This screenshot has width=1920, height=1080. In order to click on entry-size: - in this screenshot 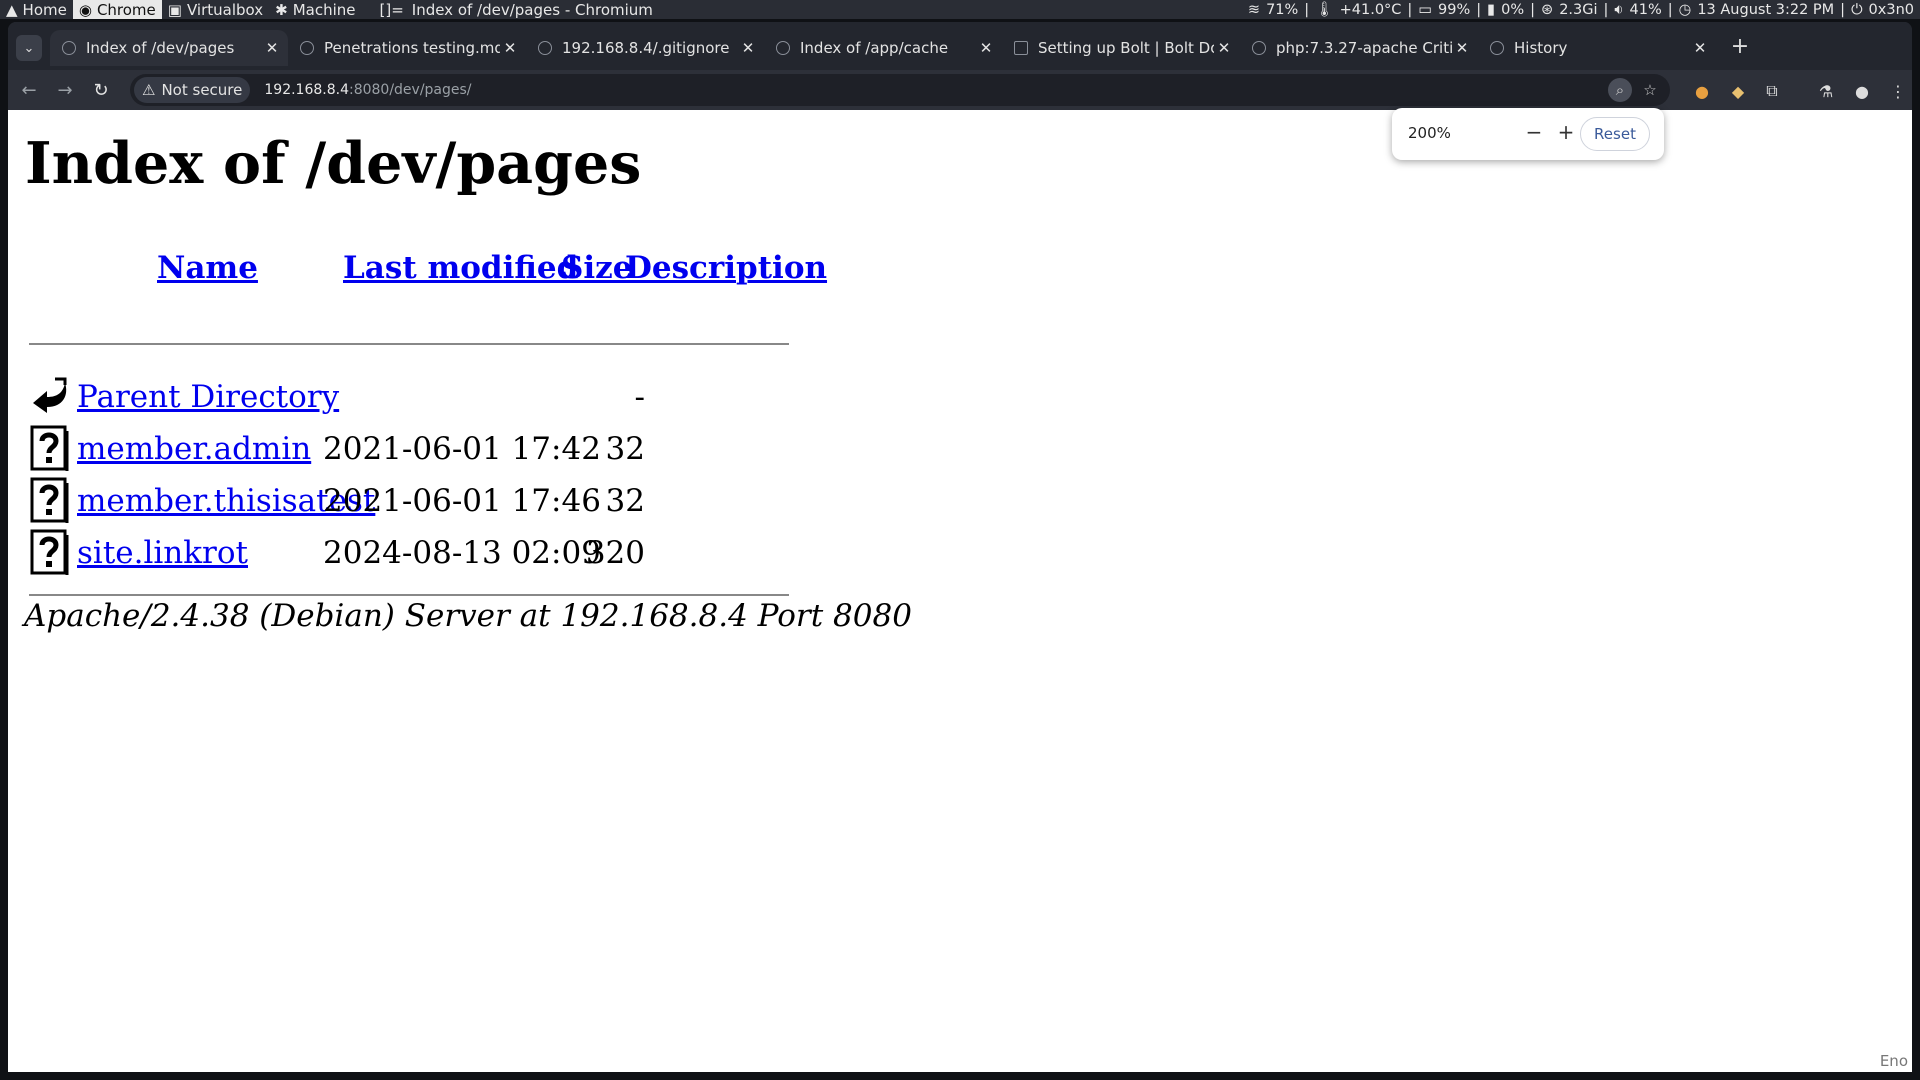, I will do `click(639, 397)`.